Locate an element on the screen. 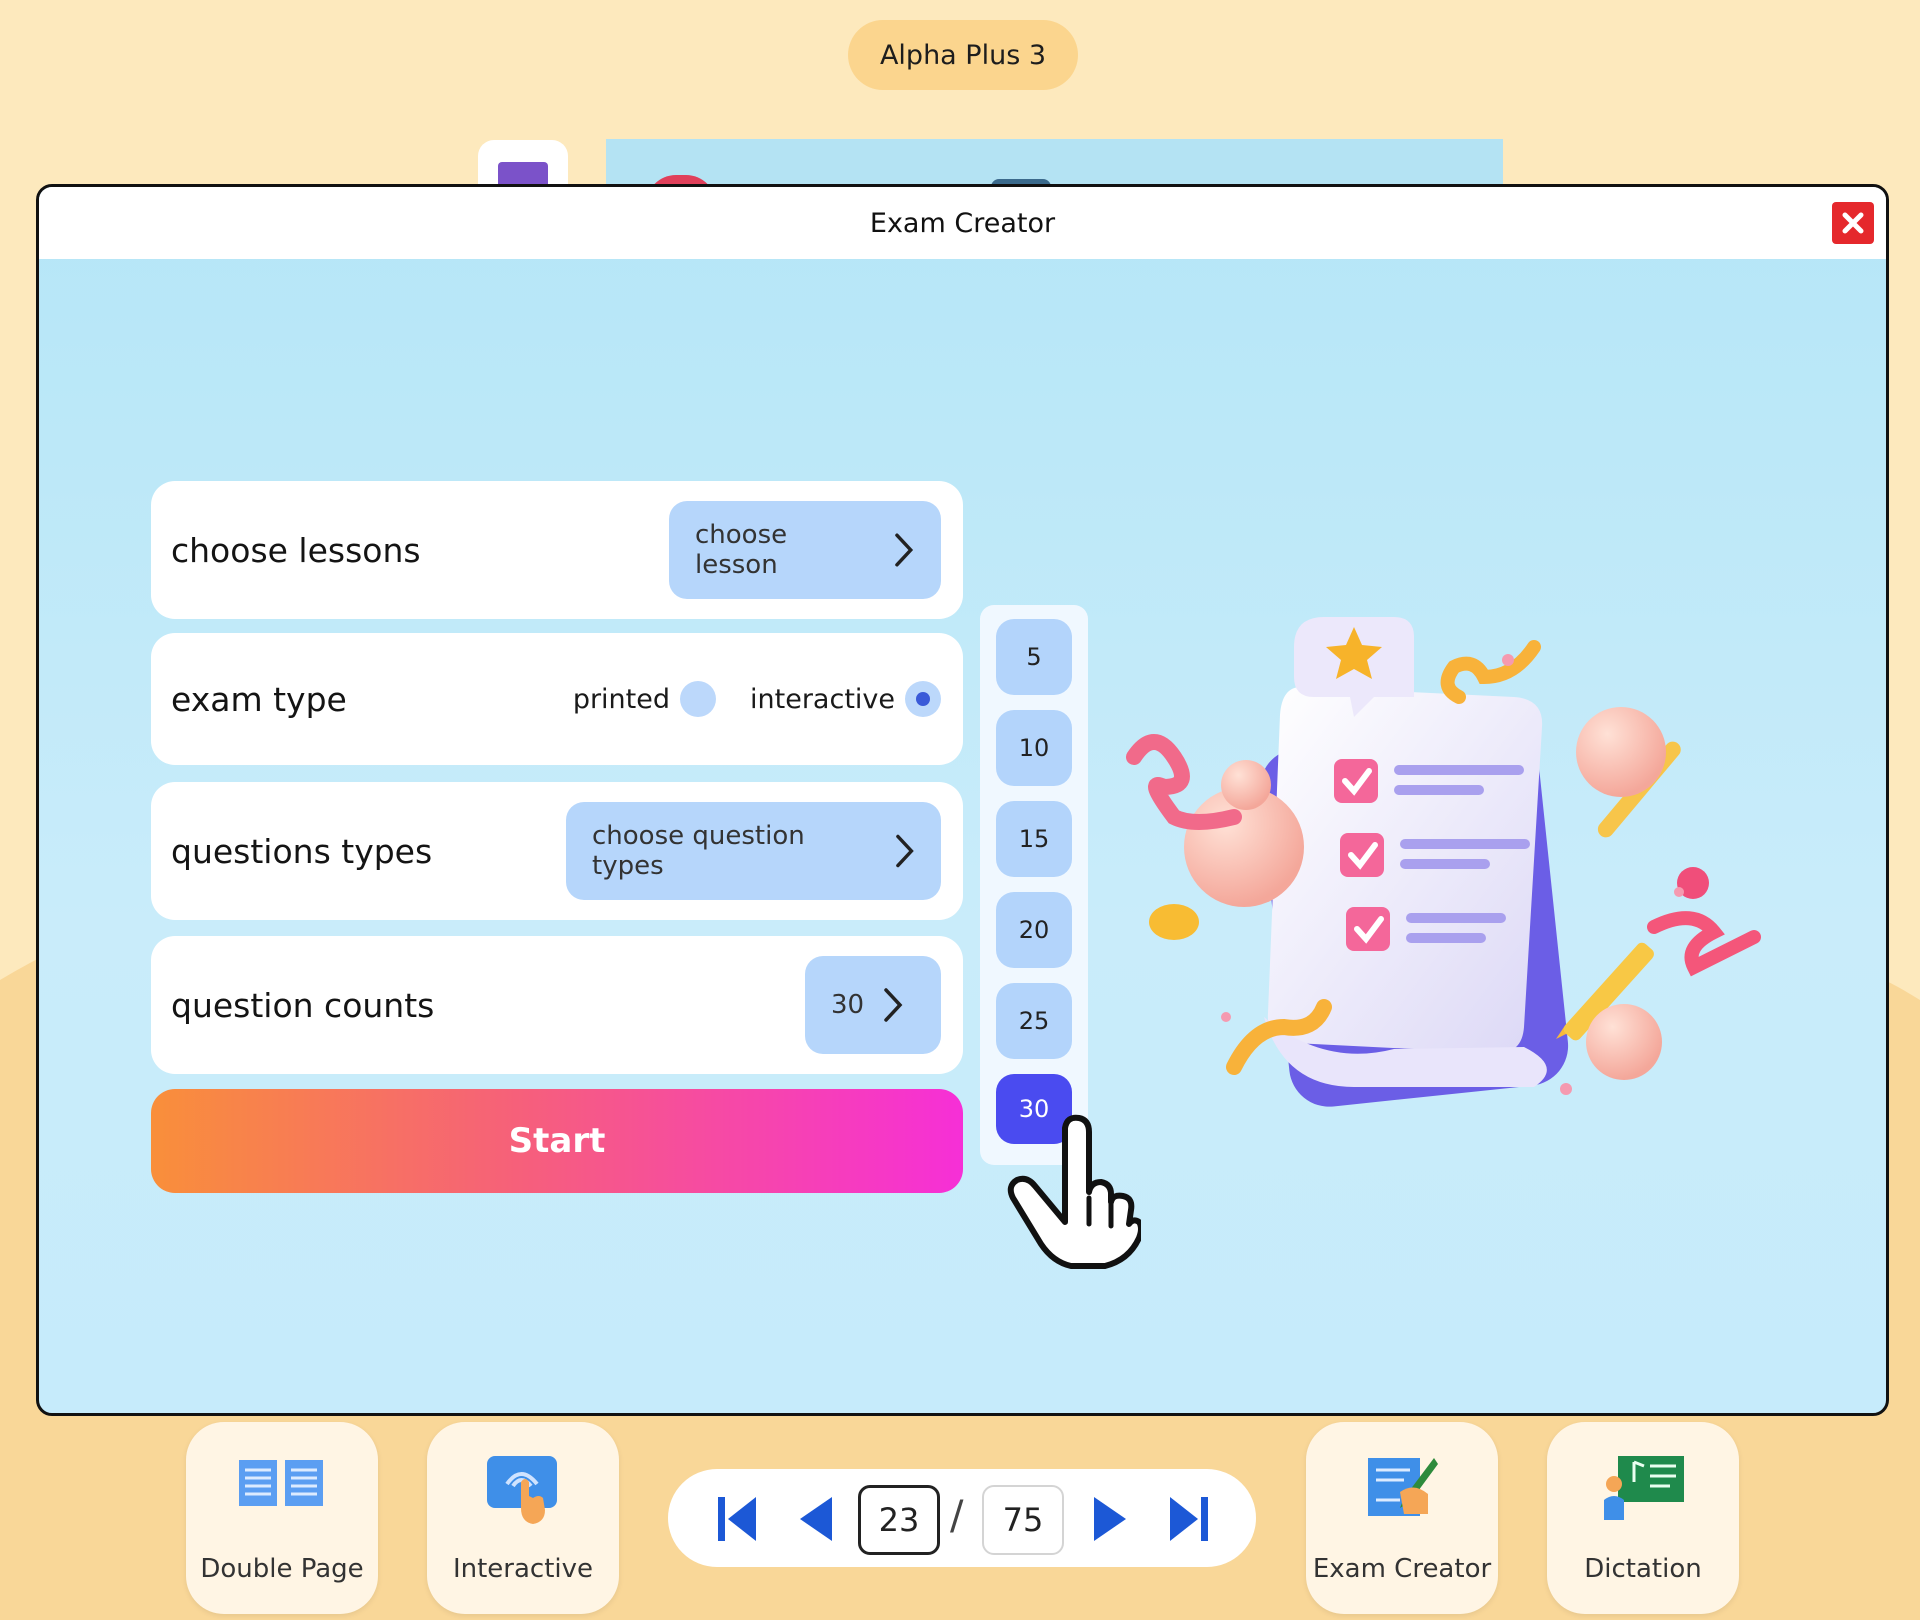 This screenshot has height=1620, width=1920. touch-icon is located at coordinates (522, 1490).